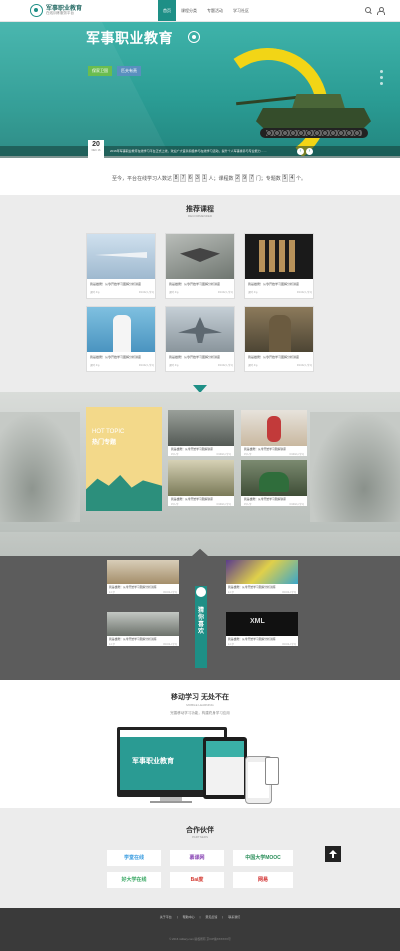 This screenshot has height=951, width=400. What do you see at coordinates (309, 151) in the screenshot?
I see `news-next-icon: ›` at bounding box center [309, 151].